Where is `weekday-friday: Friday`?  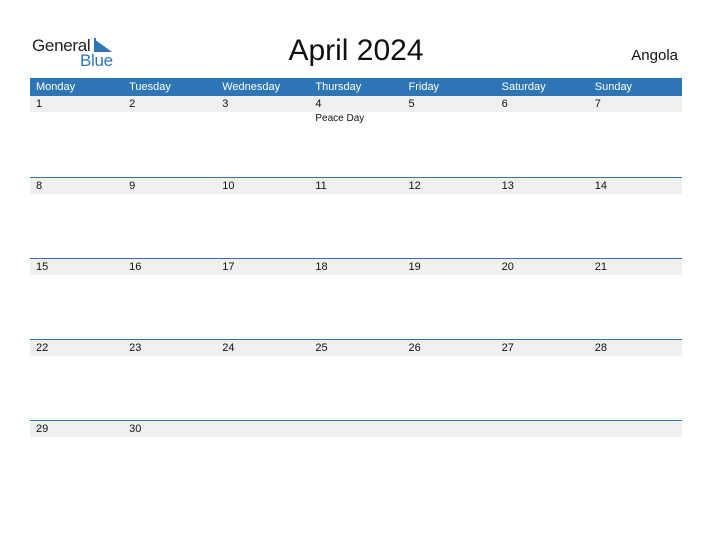
weekday-friday: Friday is located at coordinates (424, 87).